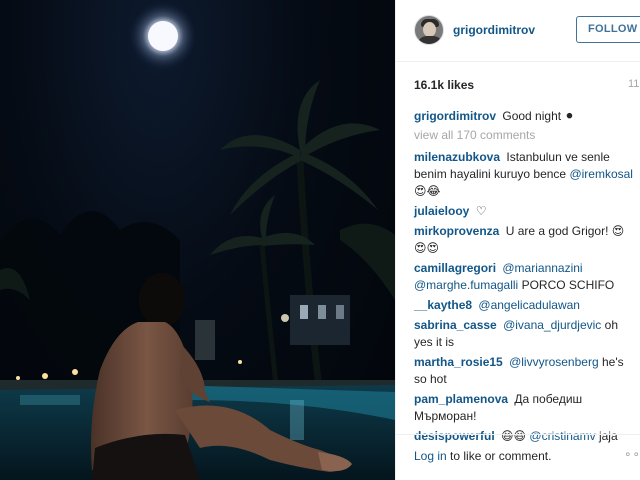  Describe the element at coordinates (527, 86) in the screenshot. I see `post-meta: 16.1k likes 11h` at that location.